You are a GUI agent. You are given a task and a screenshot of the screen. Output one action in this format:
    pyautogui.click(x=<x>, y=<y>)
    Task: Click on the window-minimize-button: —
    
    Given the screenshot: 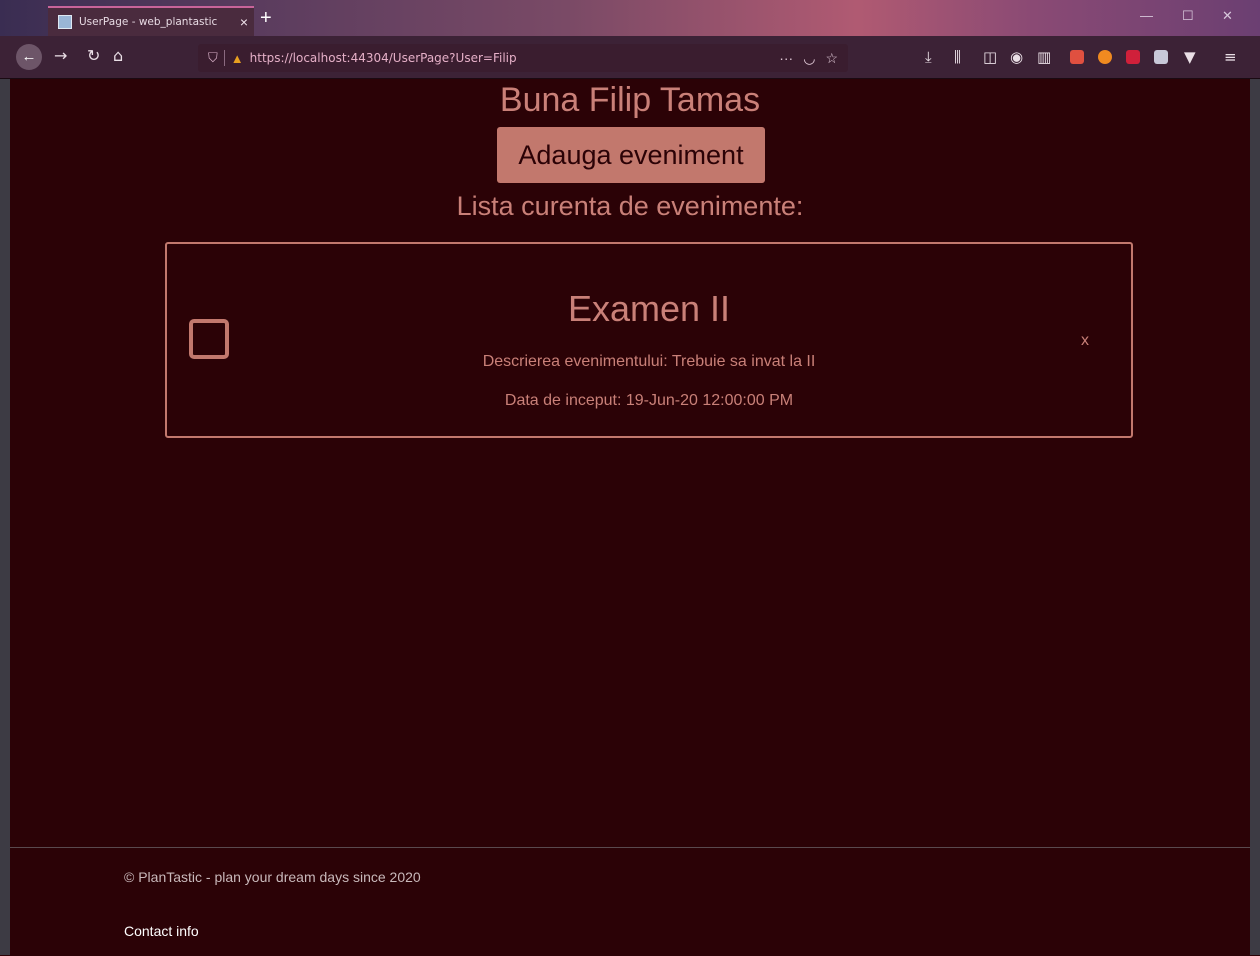 What is the action you would take?
    pyautogui.click(x=1146, y=15)
    